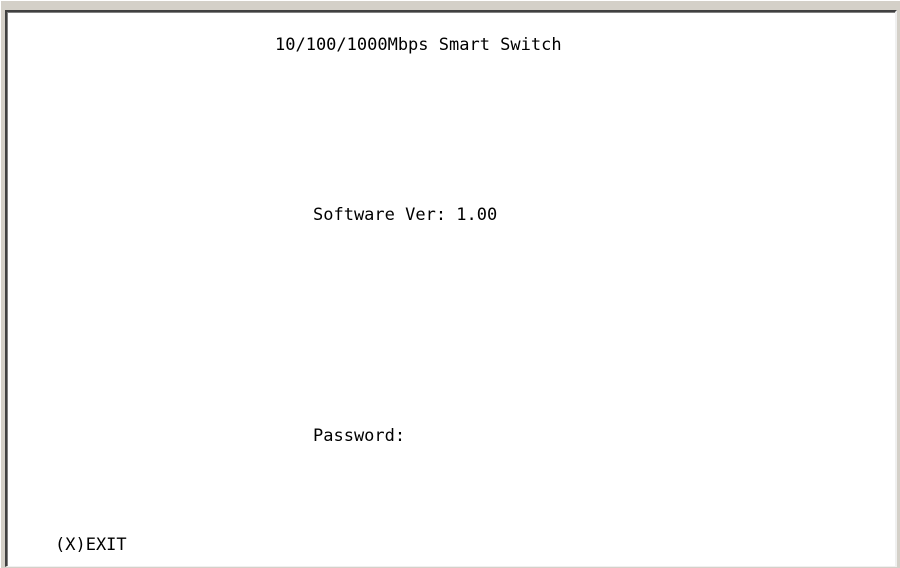 The width and height of the screenshot is (900, 568). What do you see at coordinates (359, 436) in the screenshot?
I see `password-label: Password:` at bounding box center [359, 436].